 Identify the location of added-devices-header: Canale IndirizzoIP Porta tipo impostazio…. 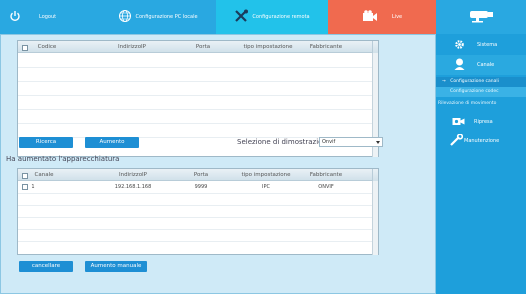
(198, 175).